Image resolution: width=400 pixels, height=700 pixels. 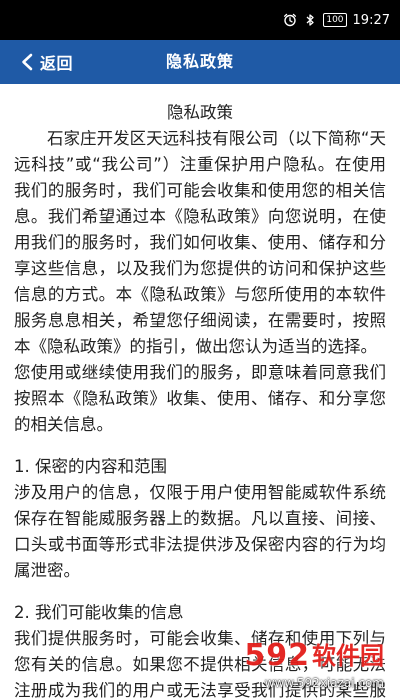 I want to click on battery-level: 100, so click(x=335, y=20).